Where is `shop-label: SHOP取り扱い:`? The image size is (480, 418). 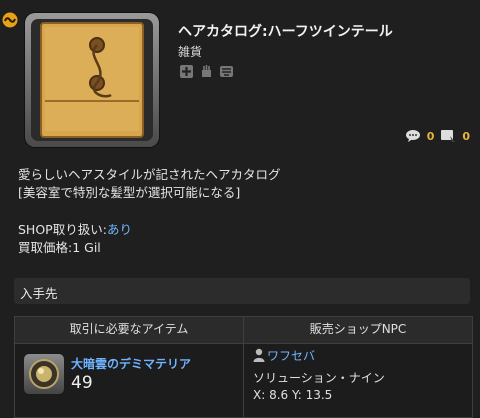
shop-label: SHOP取り扱い: is located at coordinates (62, 229).